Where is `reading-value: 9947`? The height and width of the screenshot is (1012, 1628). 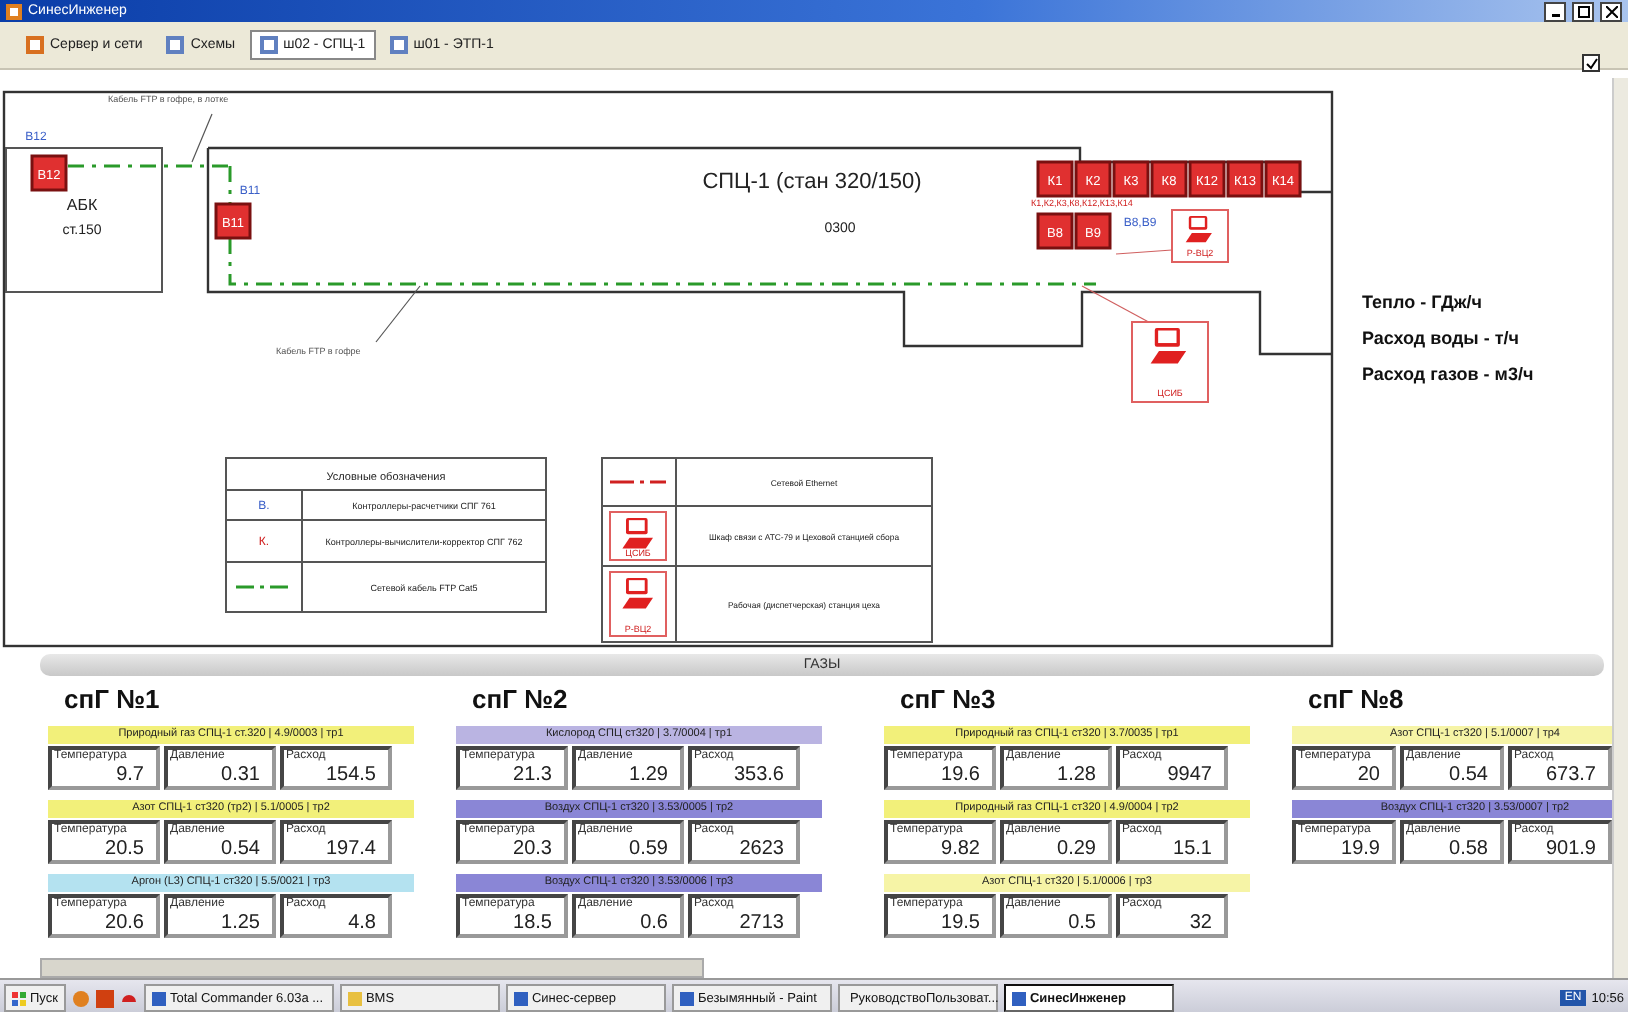 reading-value: 9947 is located at coordinates (1189, 775).